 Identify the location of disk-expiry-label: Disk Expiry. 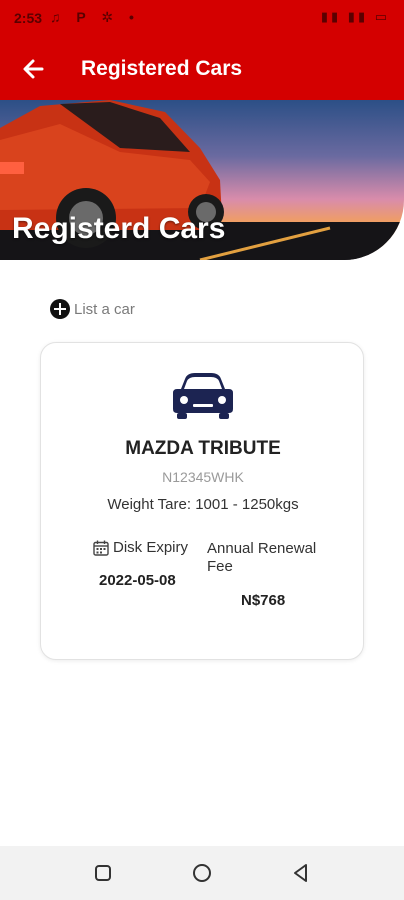
(140, 547).